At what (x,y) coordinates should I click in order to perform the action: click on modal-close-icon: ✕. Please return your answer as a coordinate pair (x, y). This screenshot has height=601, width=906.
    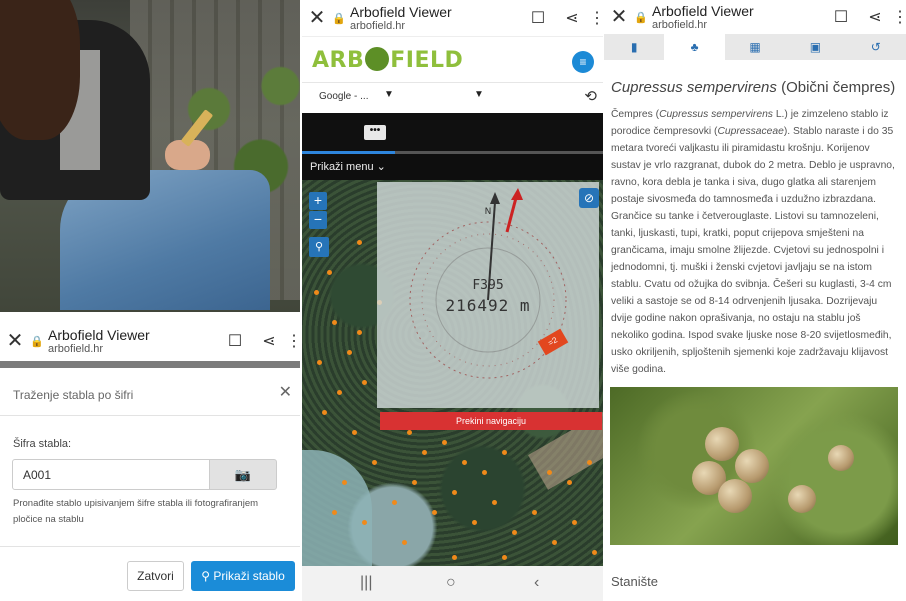
    Looking at the image, I should click on (285, 392).